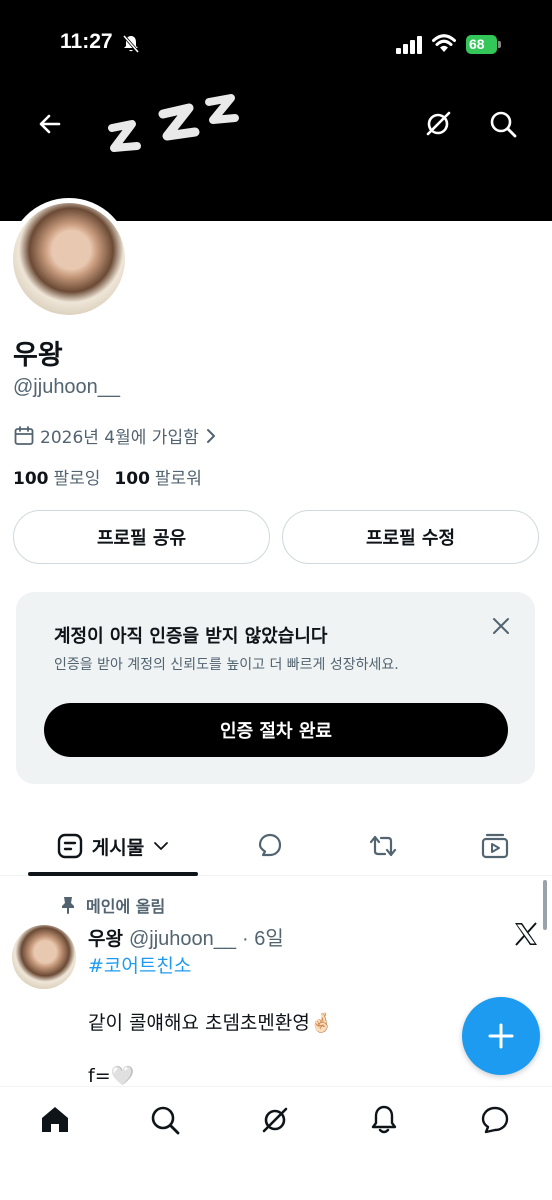 The image size is (552, 1200). Describe the element at coordinates (409, 45) in the screenshot. I see `signal-icon` at that location.